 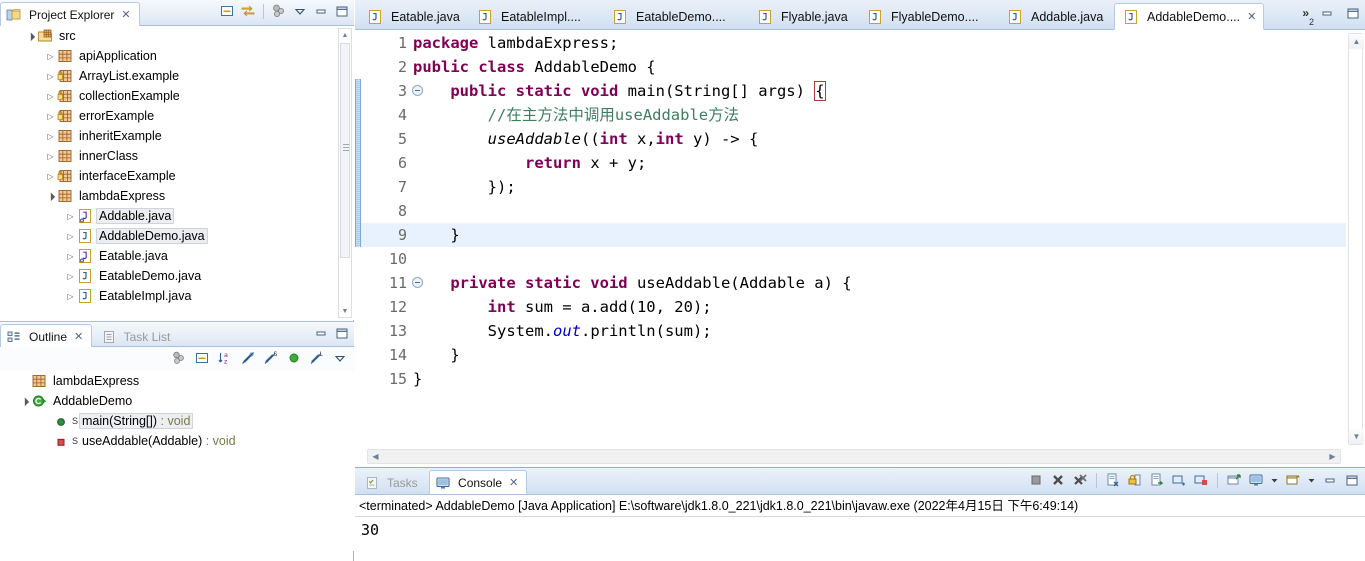 What do you see at coordinates (294, 358) in the screenshot?
I see `hide-non-public-icon` at bounding box center [294, 358].